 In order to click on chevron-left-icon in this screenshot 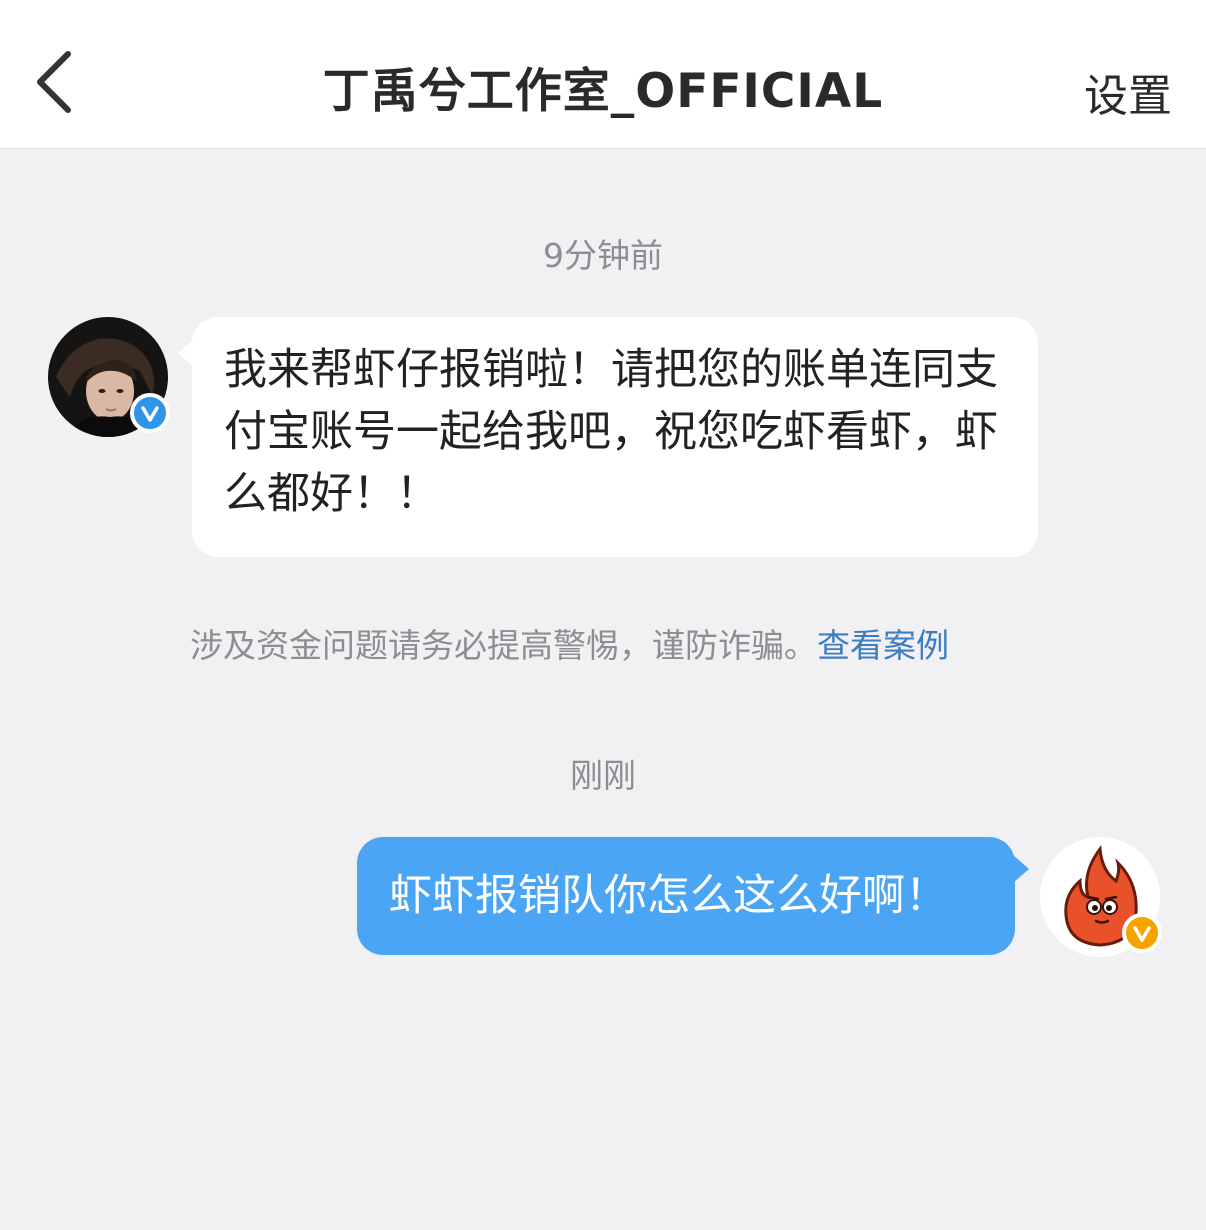, I will do `click(54, 82)`.